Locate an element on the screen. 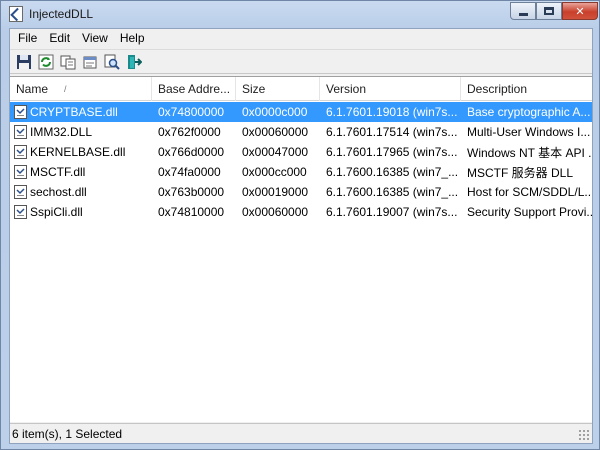  close-button: ✕ is located at coordinates (580, 11).